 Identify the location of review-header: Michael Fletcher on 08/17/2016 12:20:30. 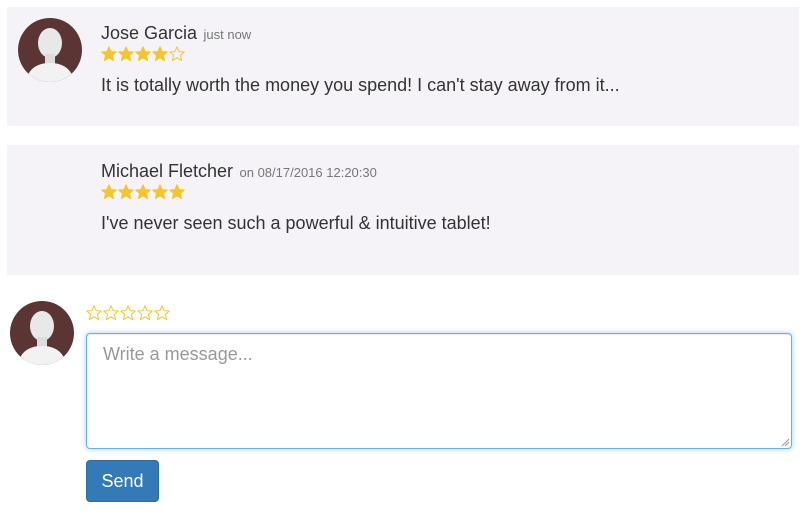
(296, 171).